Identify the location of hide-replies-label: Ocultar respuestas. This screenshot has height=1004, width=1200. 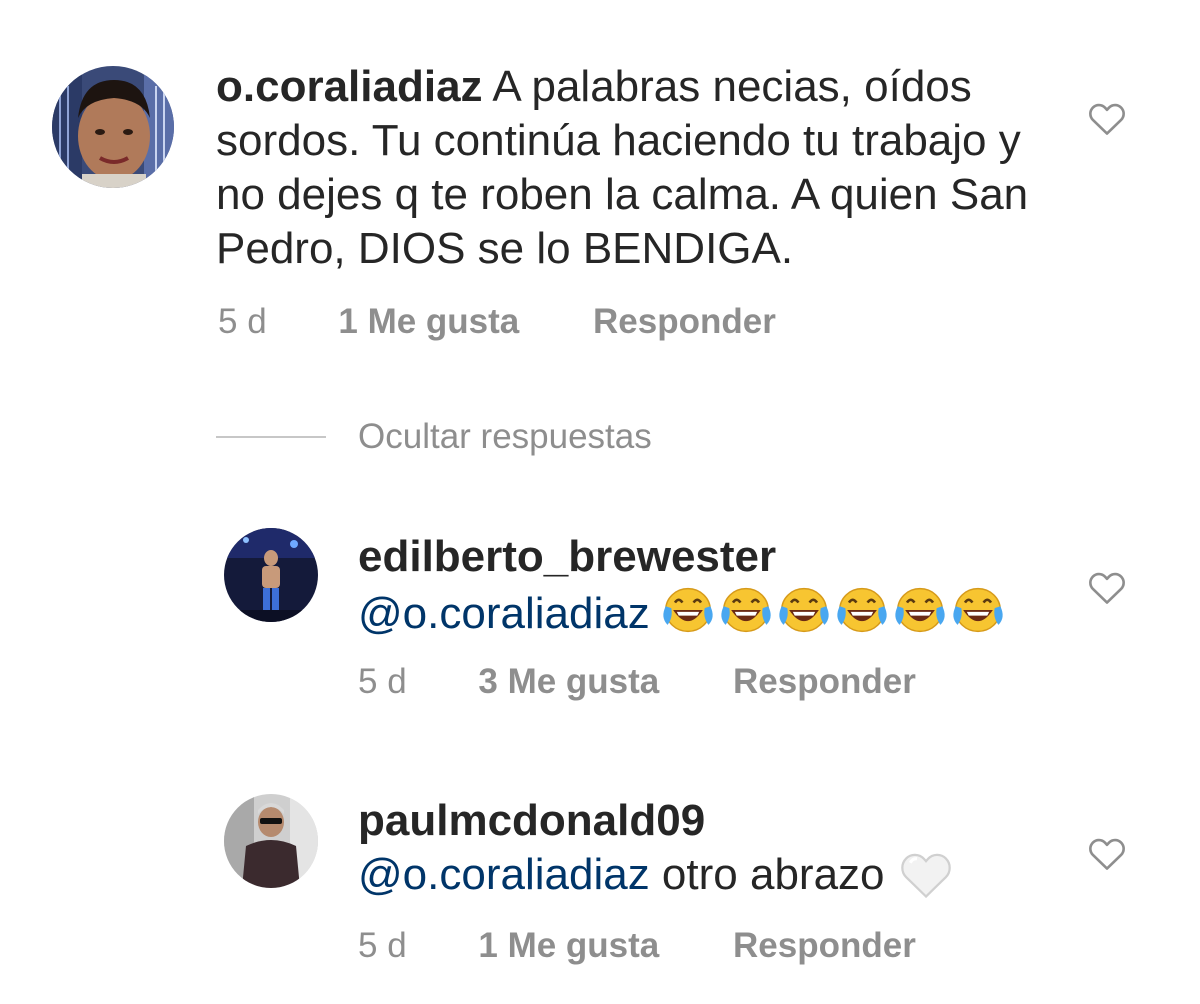
(505, 436).